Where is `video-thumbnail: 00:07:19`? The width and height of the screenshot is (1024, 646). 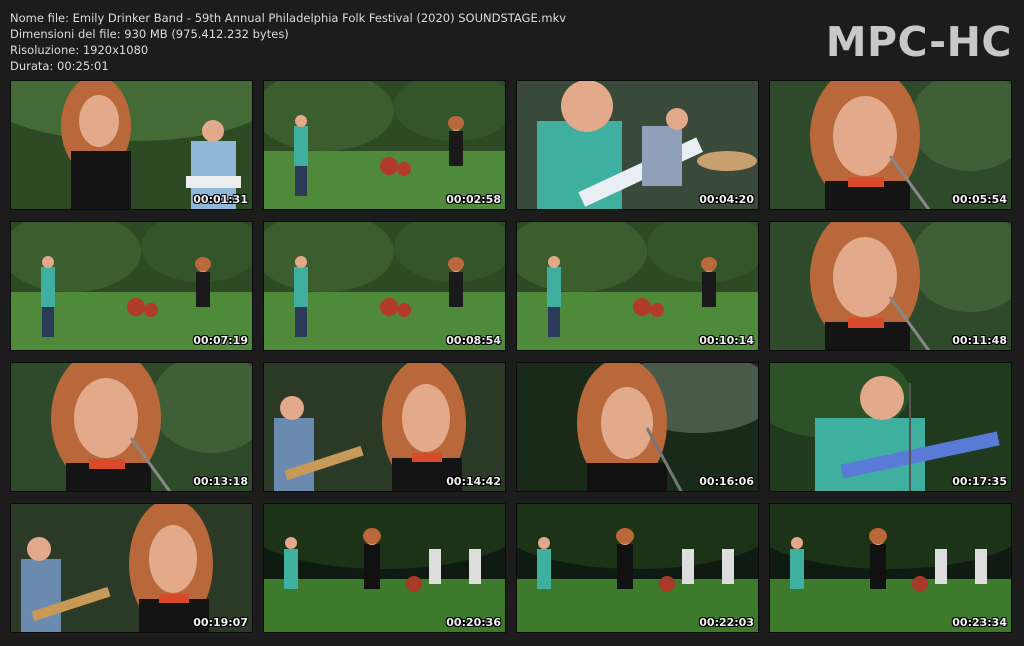
video-thumbnail: 00:07:19 is located at coordinates (131, 286).